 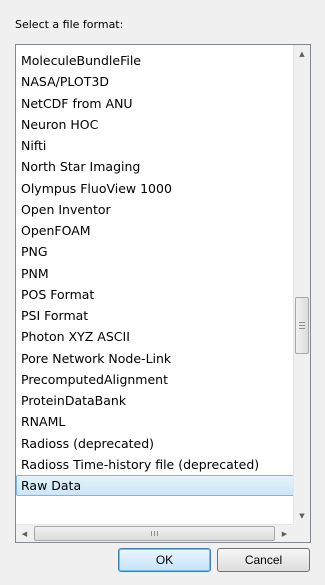 I want to click on list-item: MoleculeBundleFile, so click(x=155, y=60).